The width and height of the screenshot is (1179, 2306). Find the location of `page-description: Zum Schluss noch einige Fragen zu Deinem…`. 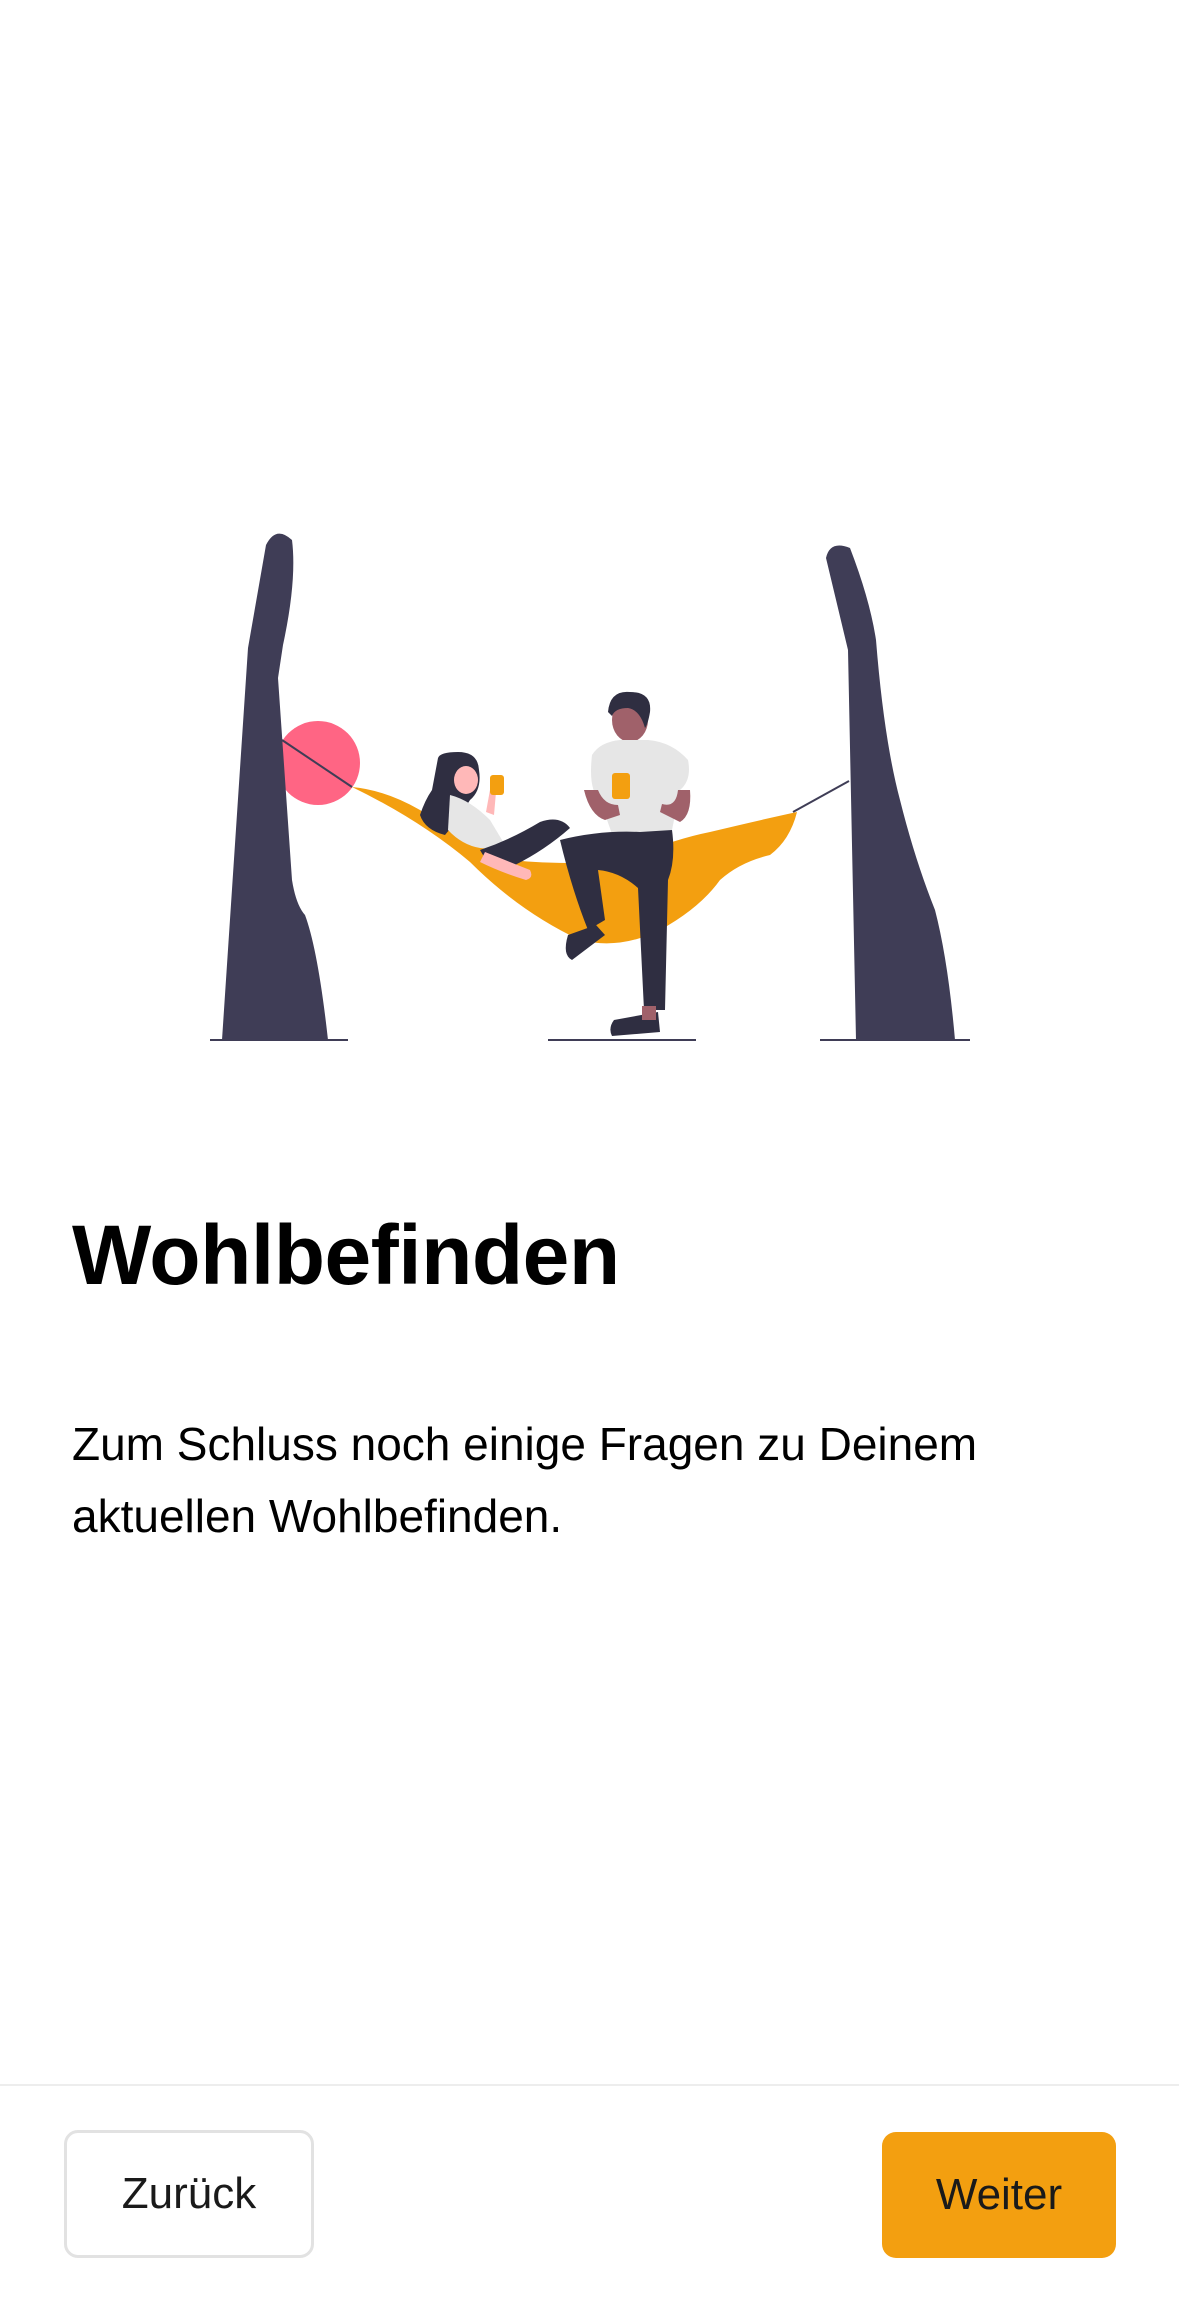

page-description: Zum Schluss noch einige Fragen zu Deinem… is located at coordinates (525, 1480).